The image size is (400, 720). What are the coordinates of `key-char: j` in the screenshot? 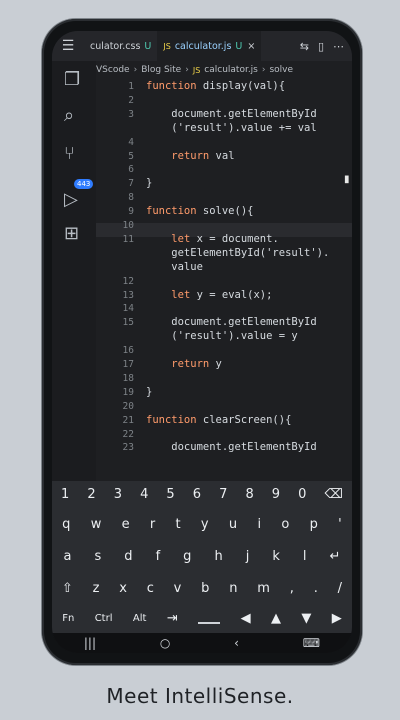 It's located at (248, 556).